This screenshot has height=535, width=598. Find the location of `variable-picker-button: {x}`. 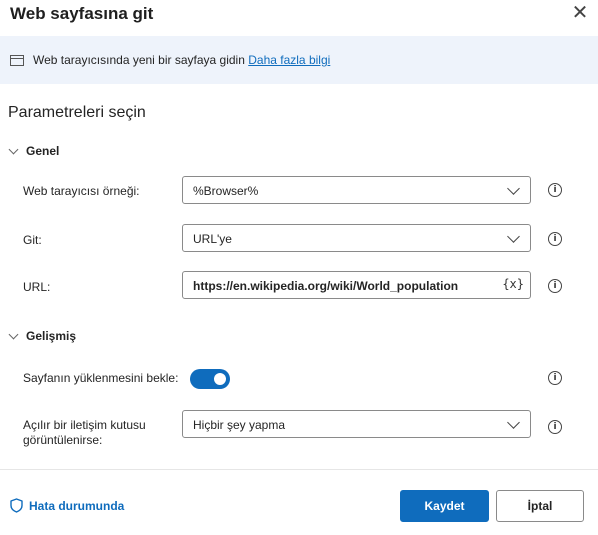

variable-picker-button: {x} is located at coordinates (513, 284).